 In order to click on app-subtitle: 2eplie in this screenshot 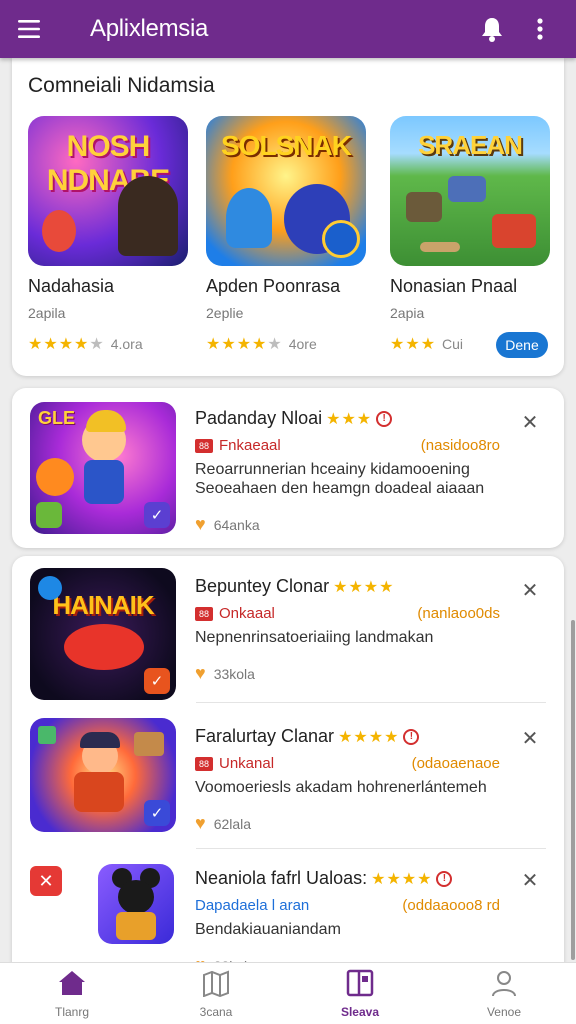, I will do `click(225, 313)`.